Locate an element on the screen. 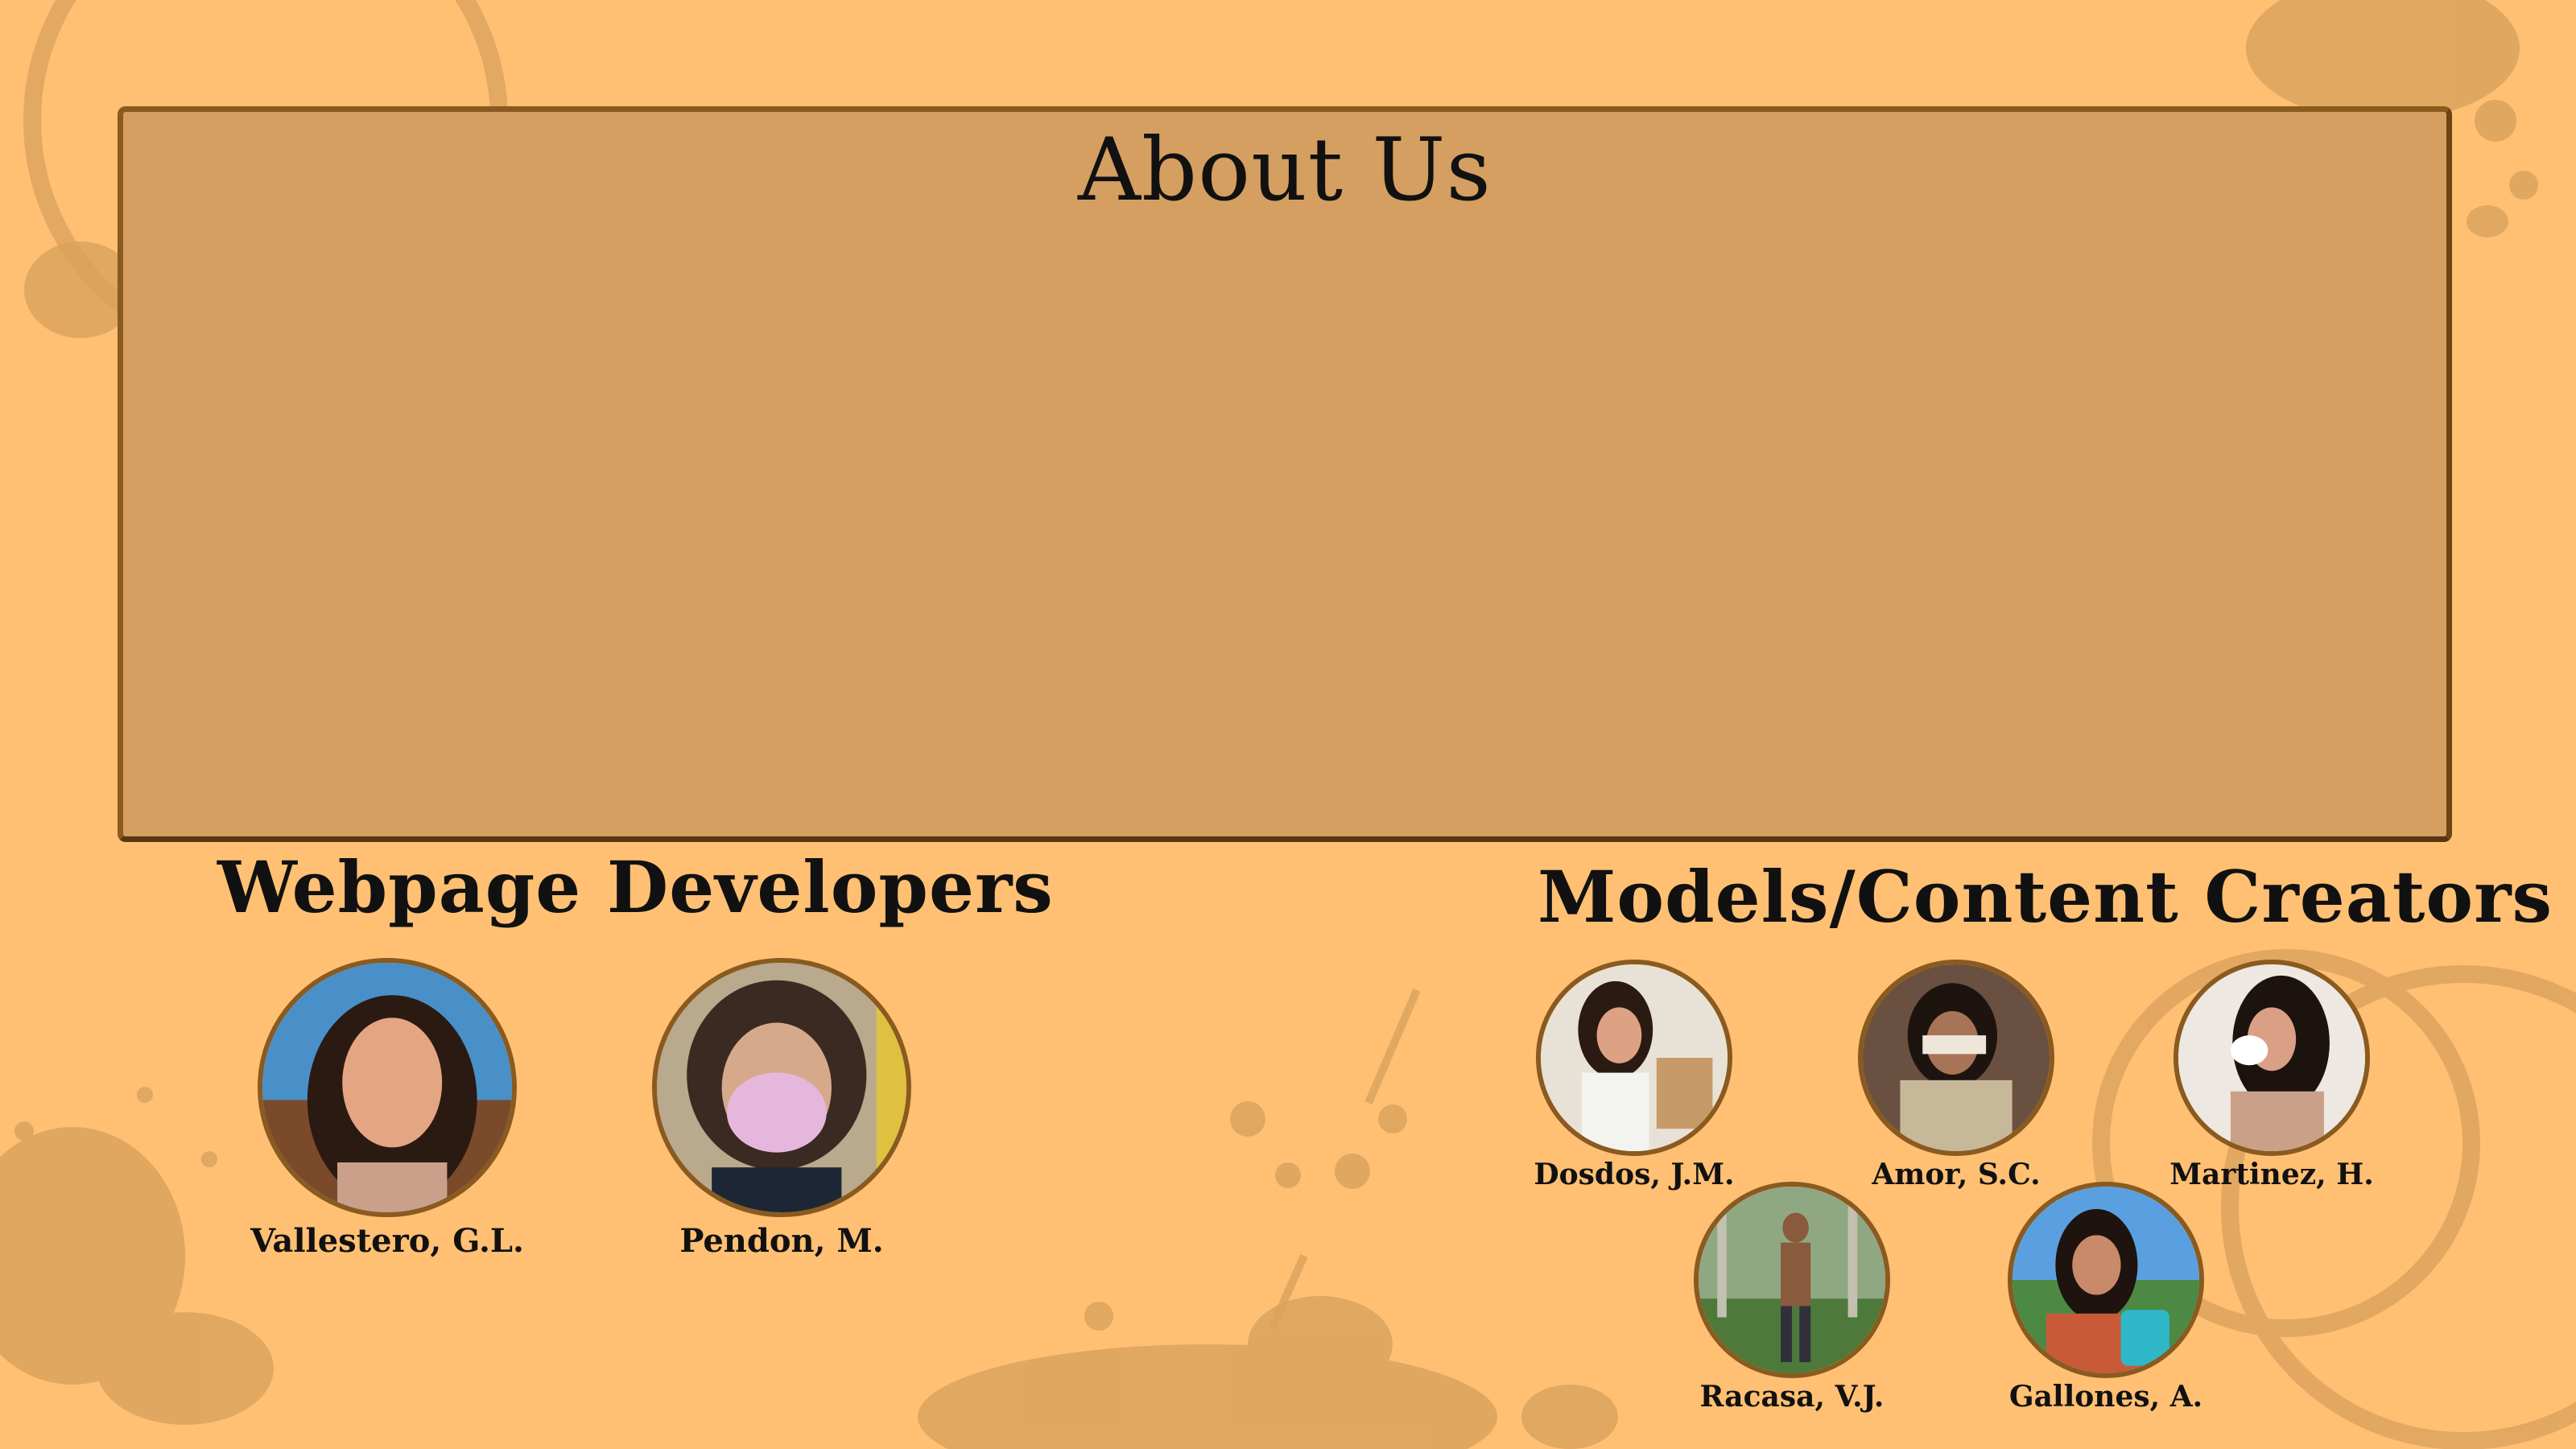  model-card-dosdos: Dosdos, J.M. is located at coordinates (1634, 1075).